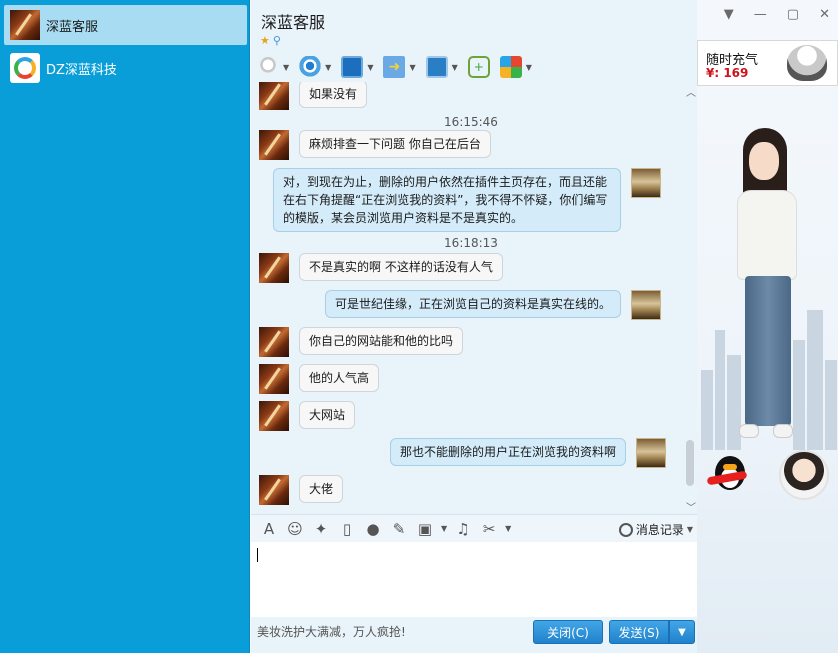  What do you see at coordinates (327, 415) in the screenshot?
I see `message-bubble: 大网站` at bounding box center [327, 415].